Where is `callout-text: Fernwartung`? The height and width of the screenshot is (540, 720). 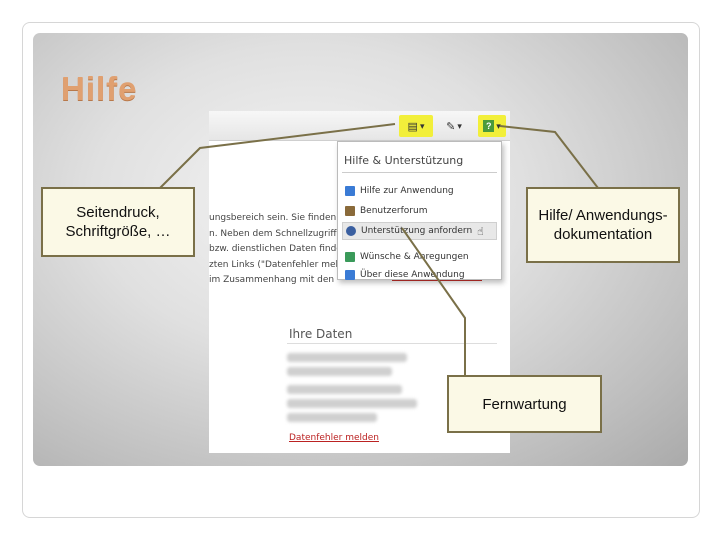
callout-text: Fernwartung is located at coordinates (524, 404).